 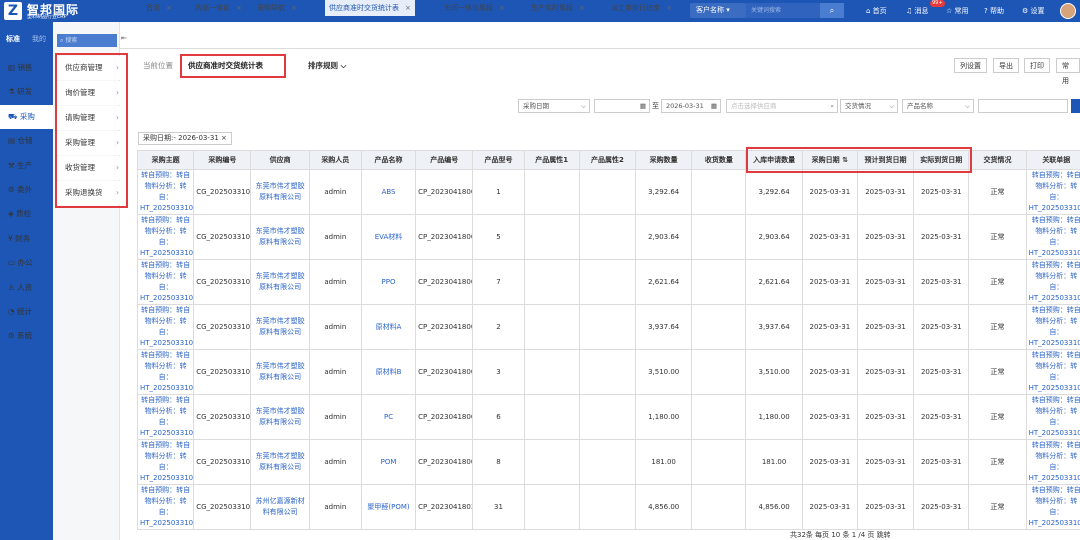 I want to click on print-button: 打印, so click(x=1037, y=65).